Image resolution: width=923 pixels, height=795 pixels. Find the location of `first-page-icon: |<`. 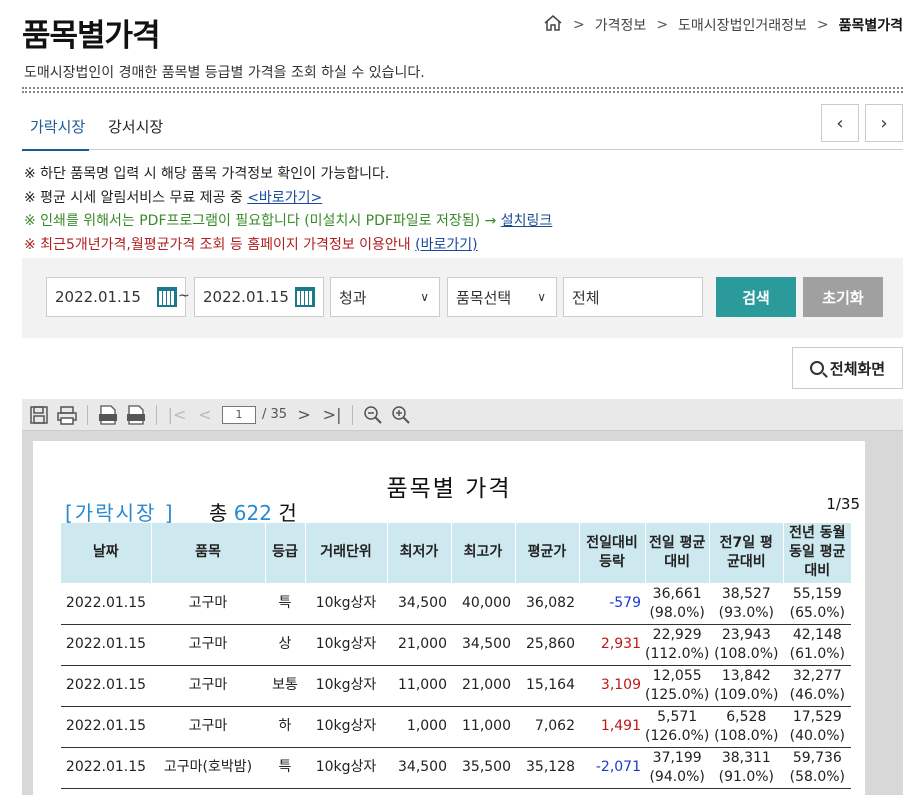

first-page-icon: |< is located at coordinates (177, 415).